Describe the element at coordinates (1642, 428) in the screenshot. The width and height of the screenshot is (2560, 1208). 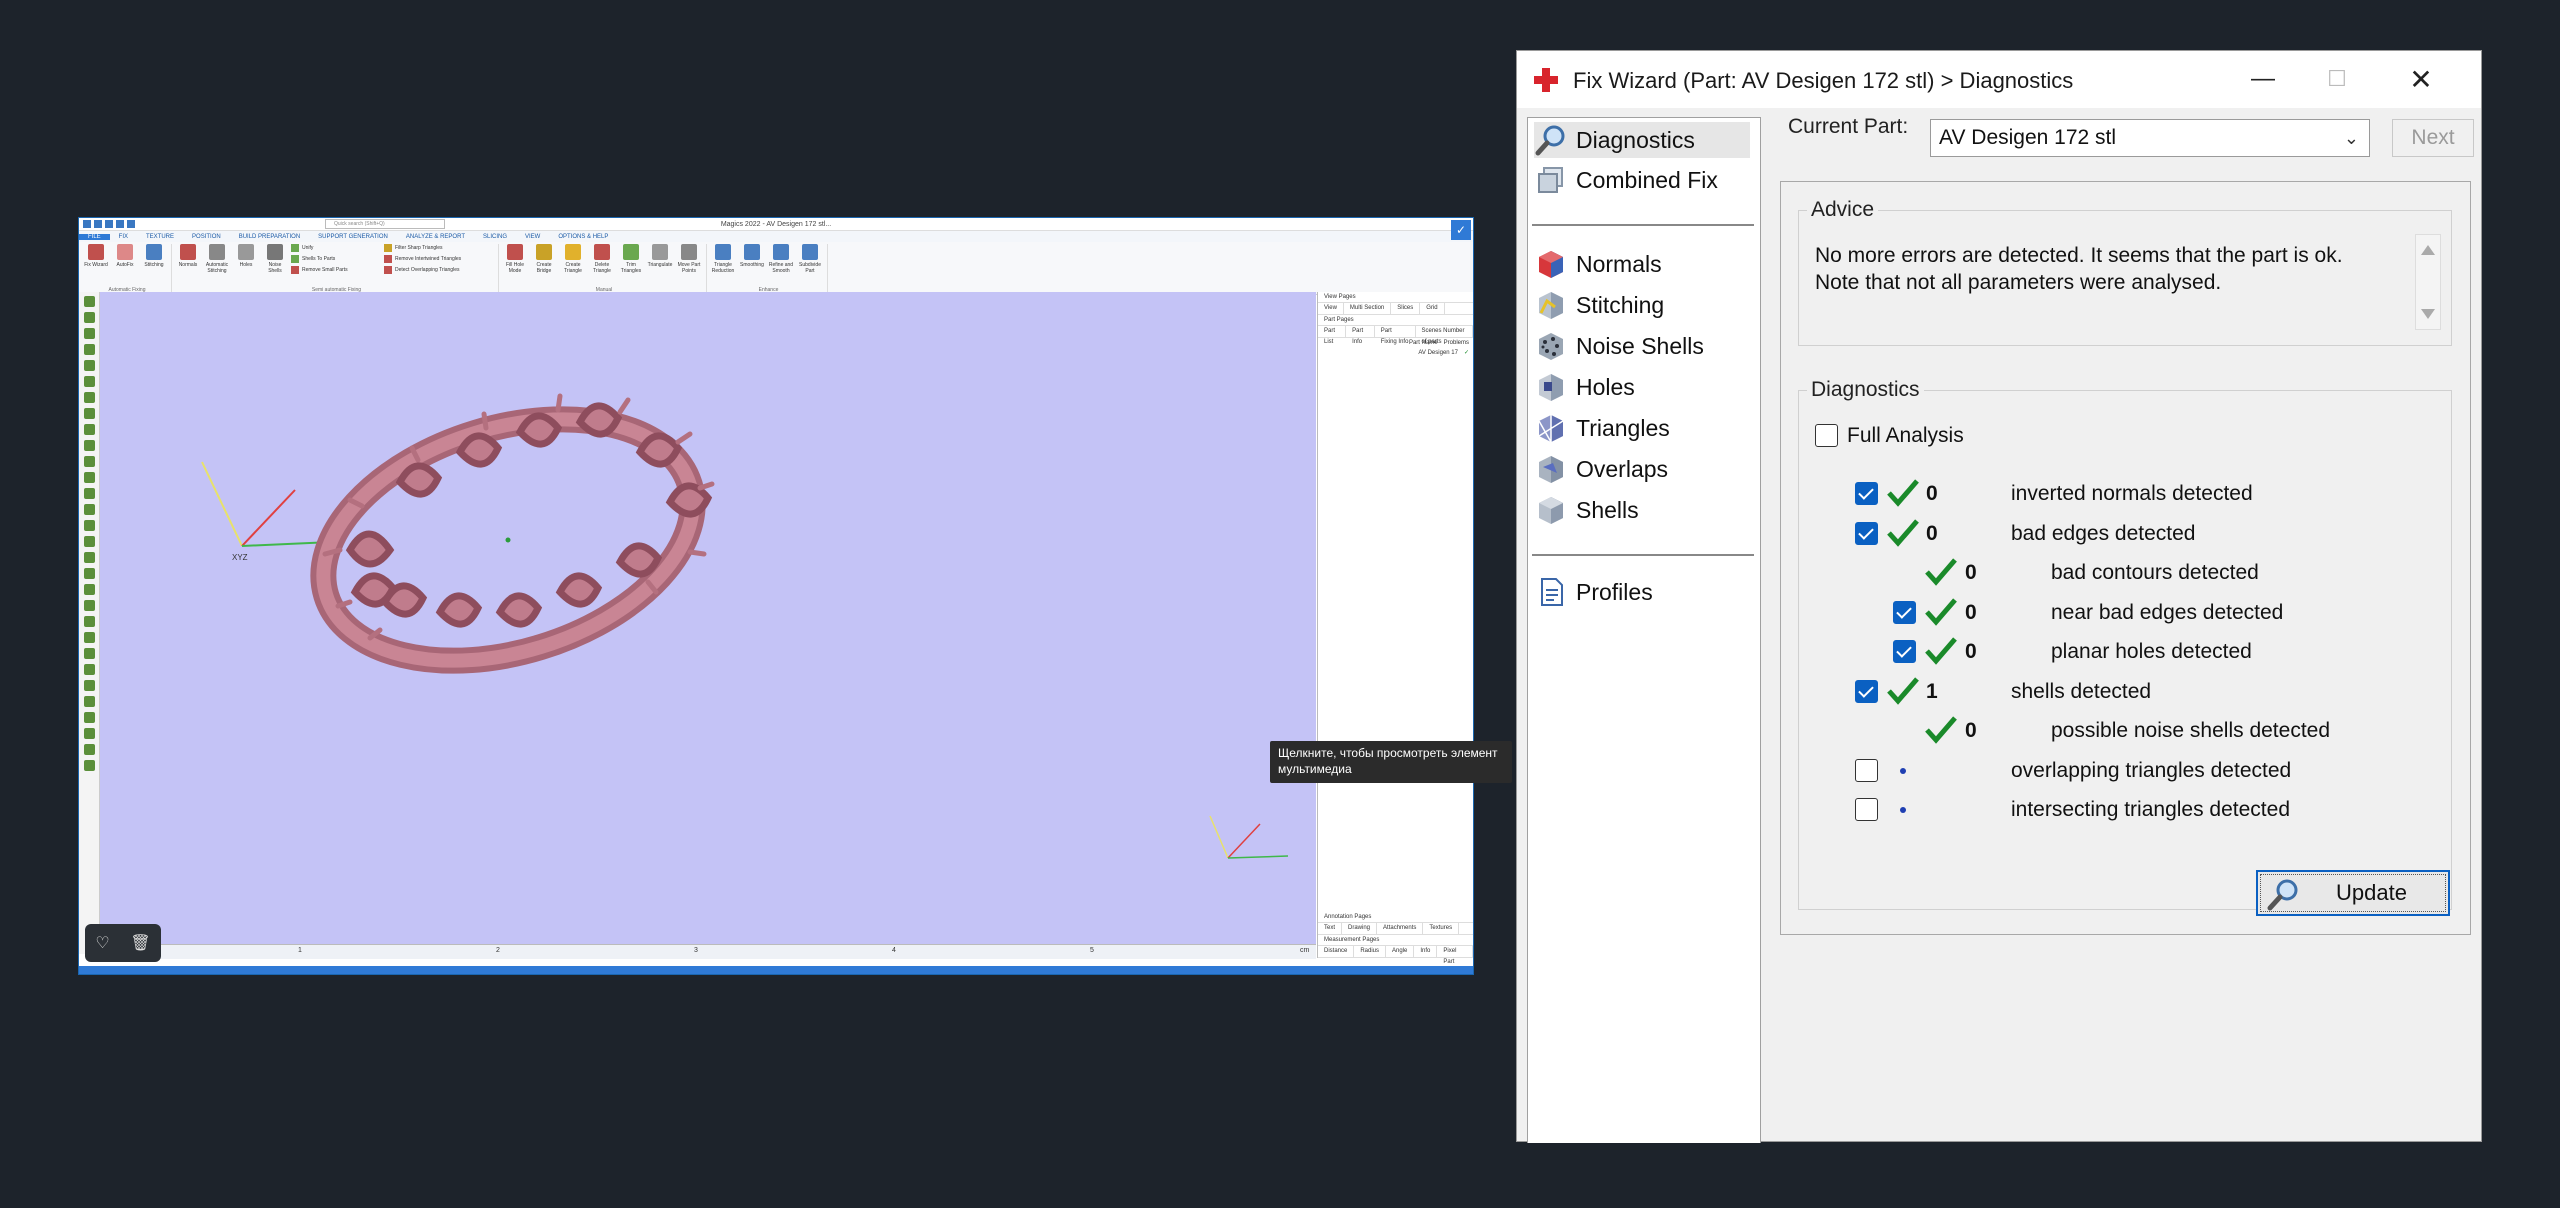
I see `nav-triangles: Triangles` at that location.